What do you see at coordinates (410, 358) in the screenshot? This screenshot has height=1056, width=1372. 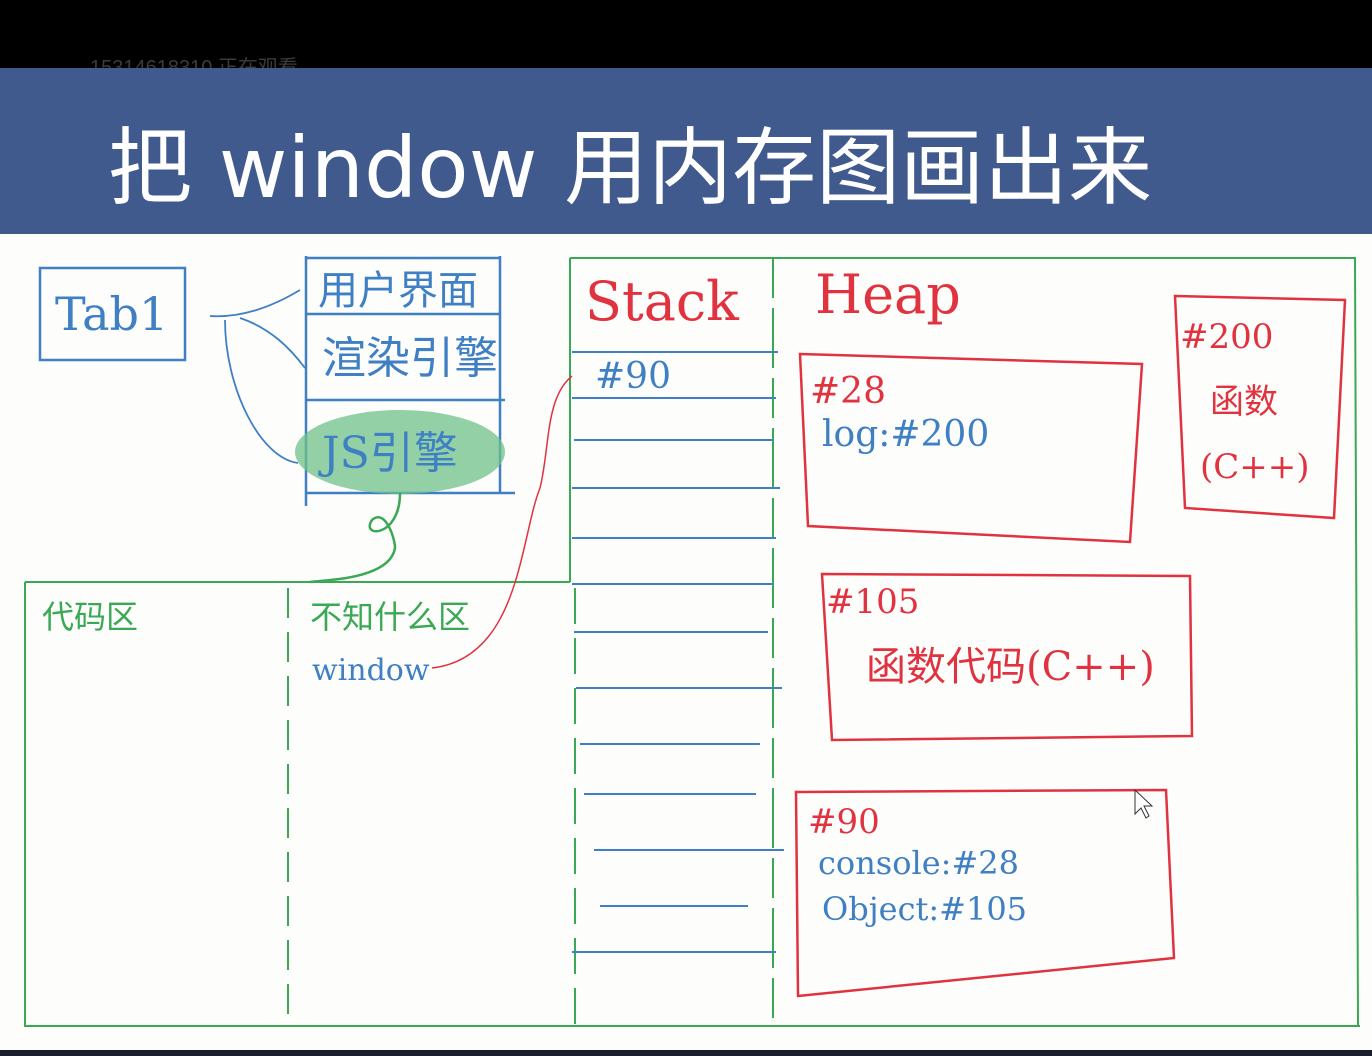 I see `render-engine-label: 渲染引擎` at bounding box center [410, 358].